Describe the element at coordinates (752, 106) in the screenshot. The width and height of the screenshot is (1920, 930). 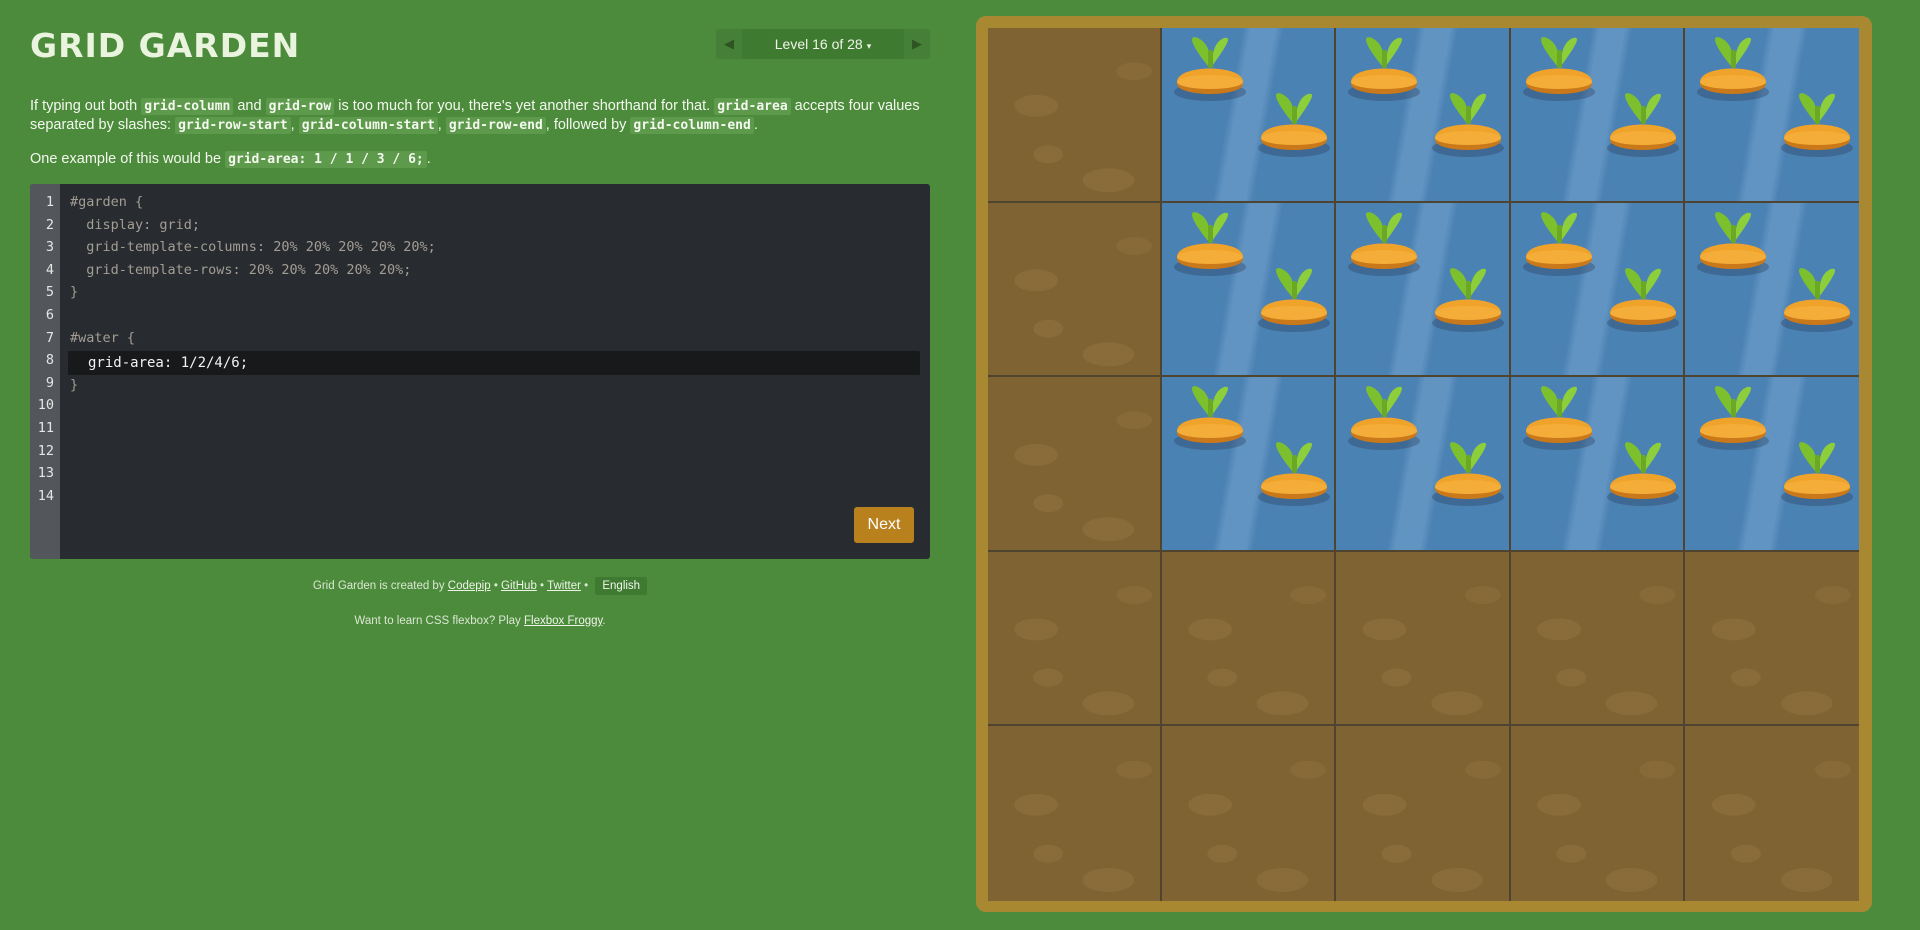
I see `inline-code: grid-area` at that location.